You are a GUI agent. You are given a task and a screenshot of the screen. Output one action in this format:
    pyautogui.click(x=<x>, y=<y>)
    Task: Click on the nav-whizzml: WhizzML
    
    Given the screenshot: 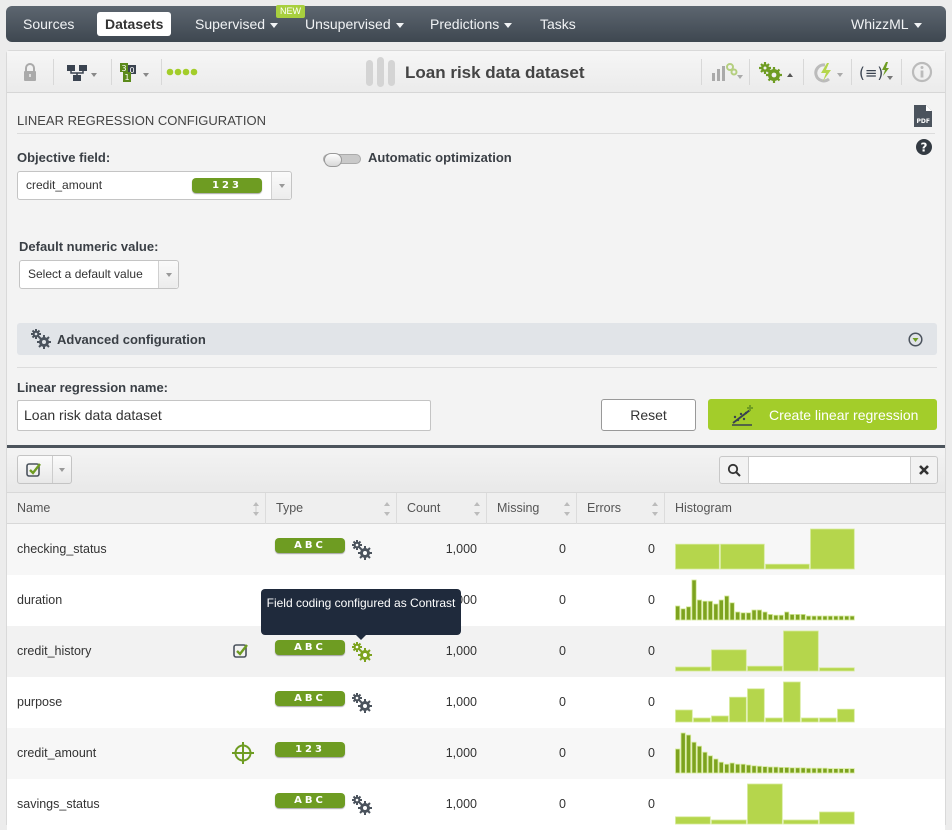 What is the action you would take?
    pyautogui.click(x=886, y=24)
    